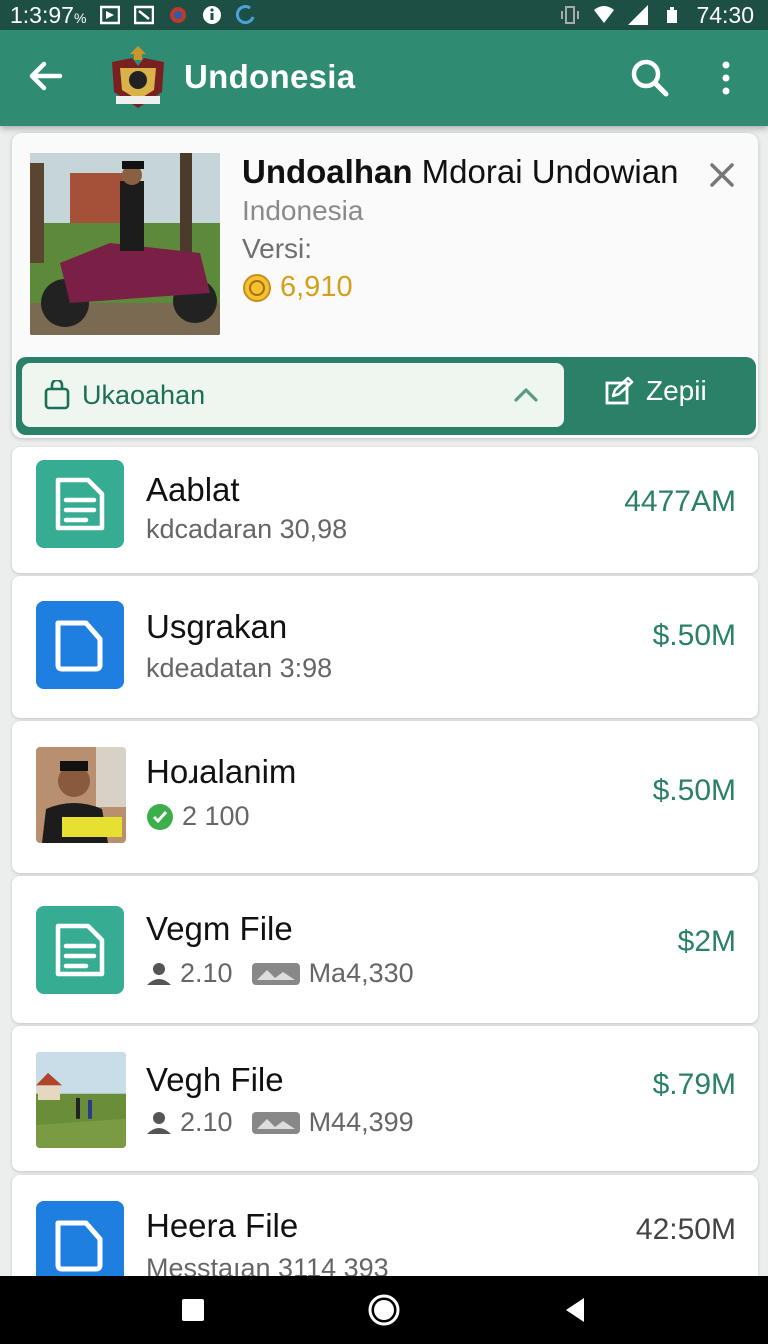 The width and height of the screenshot is (768, 1344). Describe the element at coordinates (222, 1225) in the screenshot. I see `item-title: Heera File` at that location.